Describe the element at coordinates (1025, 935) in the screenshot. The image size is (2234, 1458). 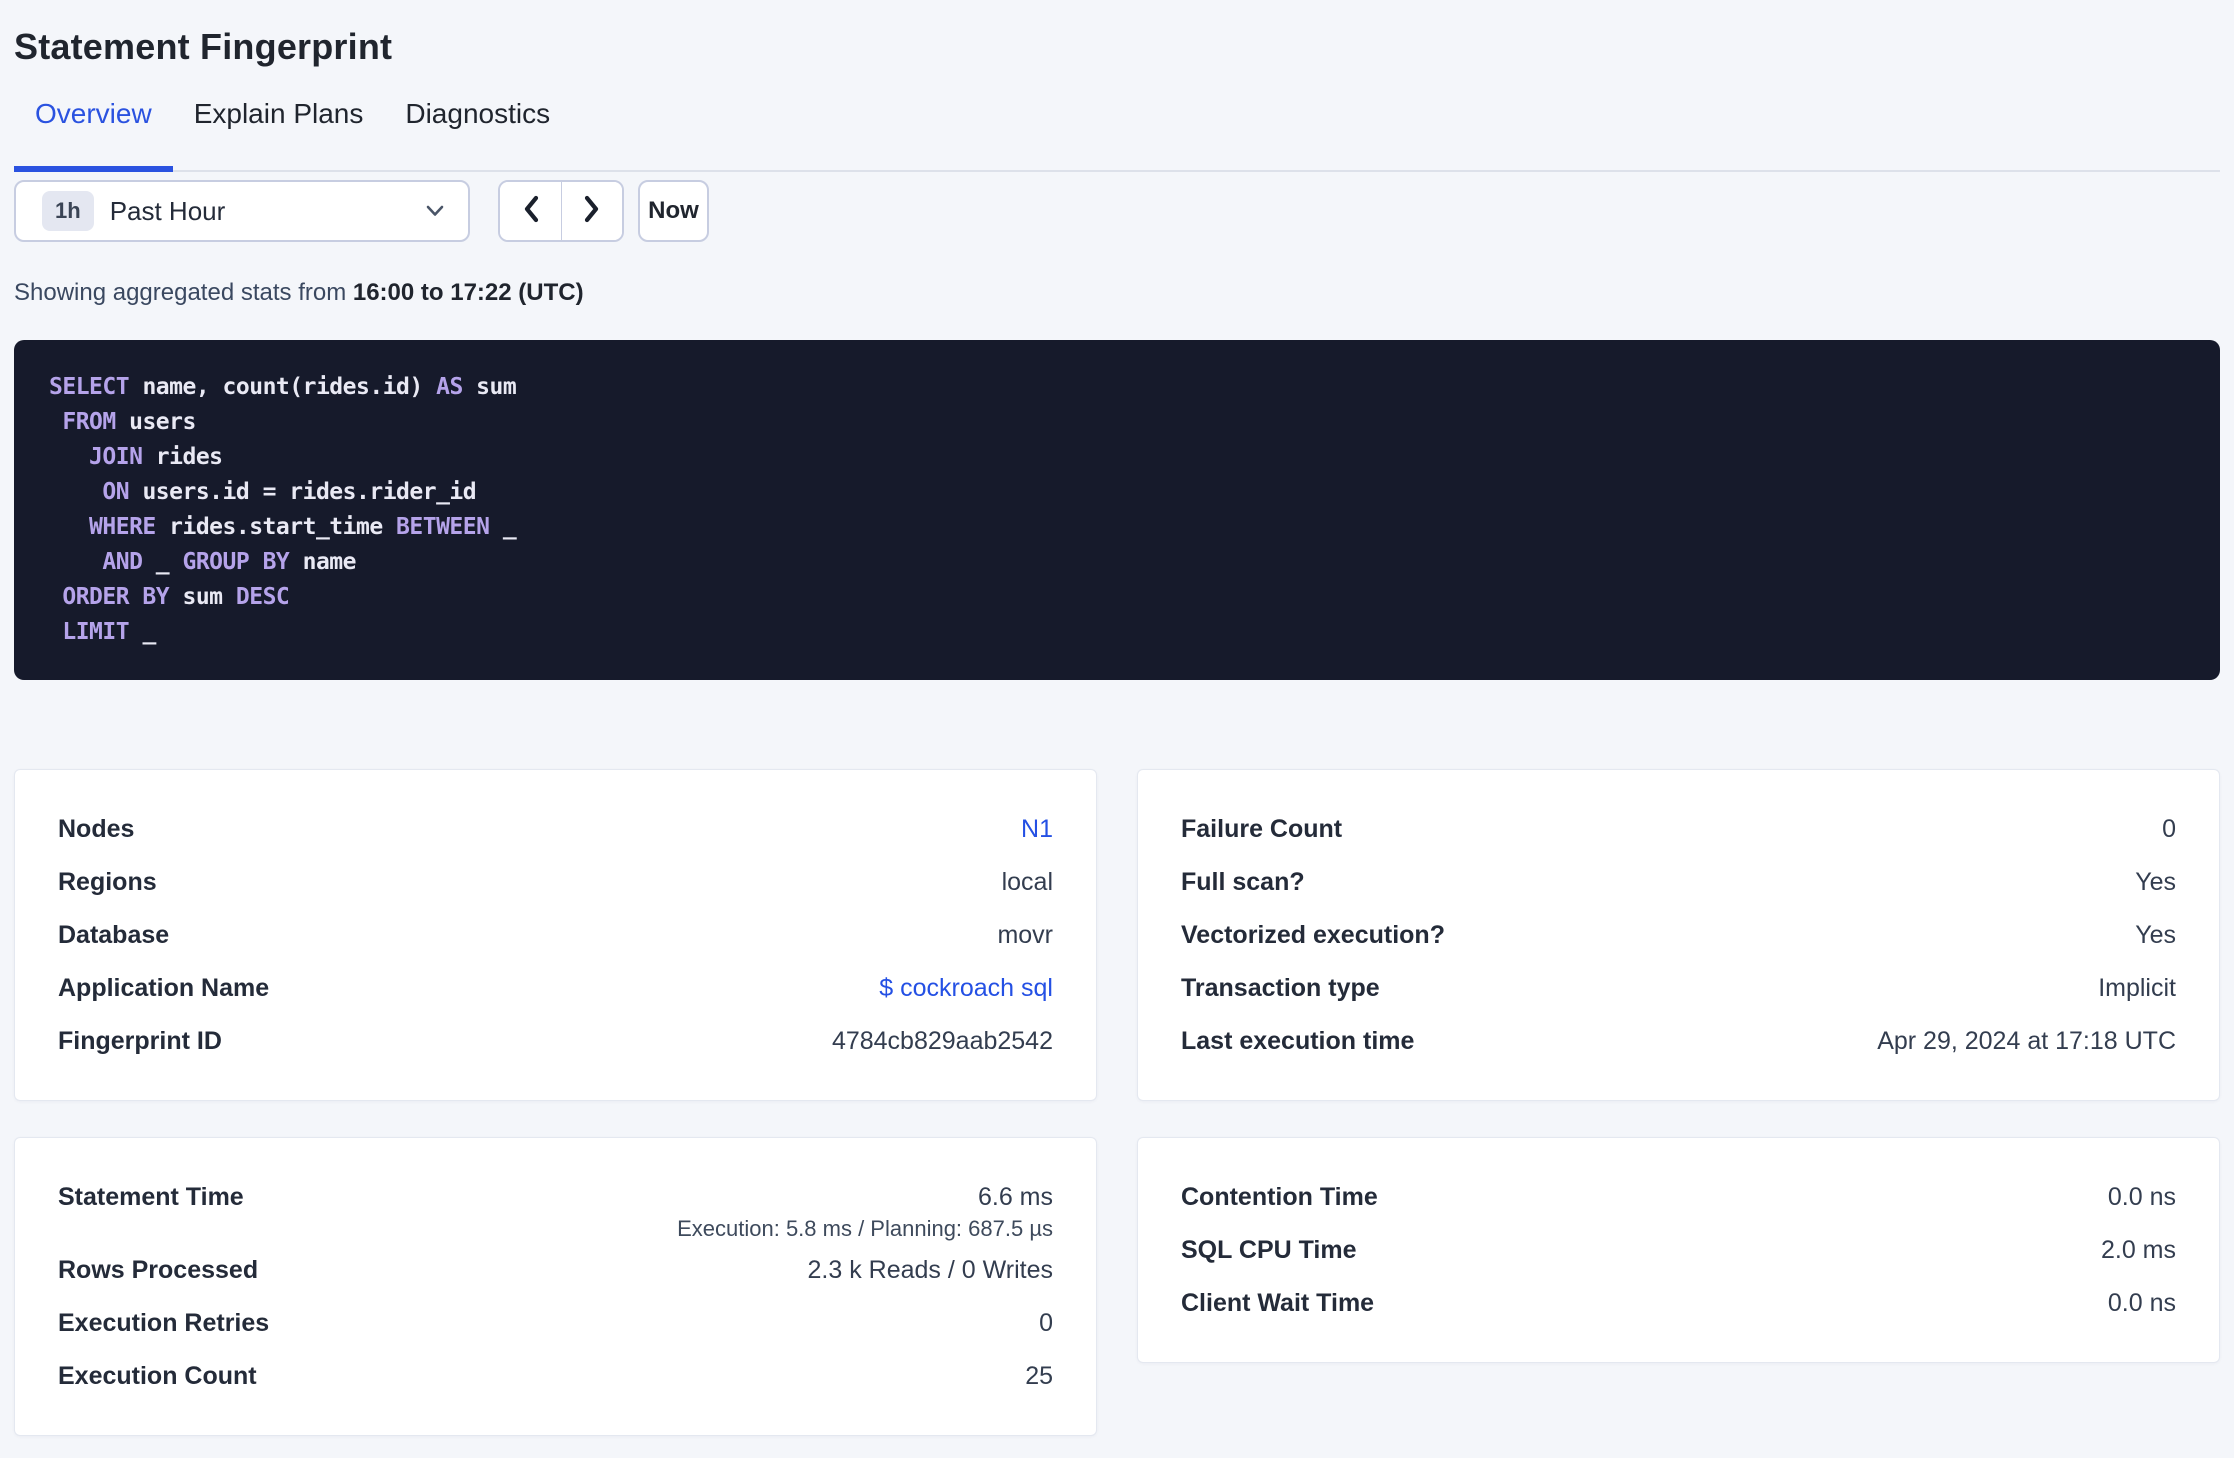
I see `row-value: movr` at that location.